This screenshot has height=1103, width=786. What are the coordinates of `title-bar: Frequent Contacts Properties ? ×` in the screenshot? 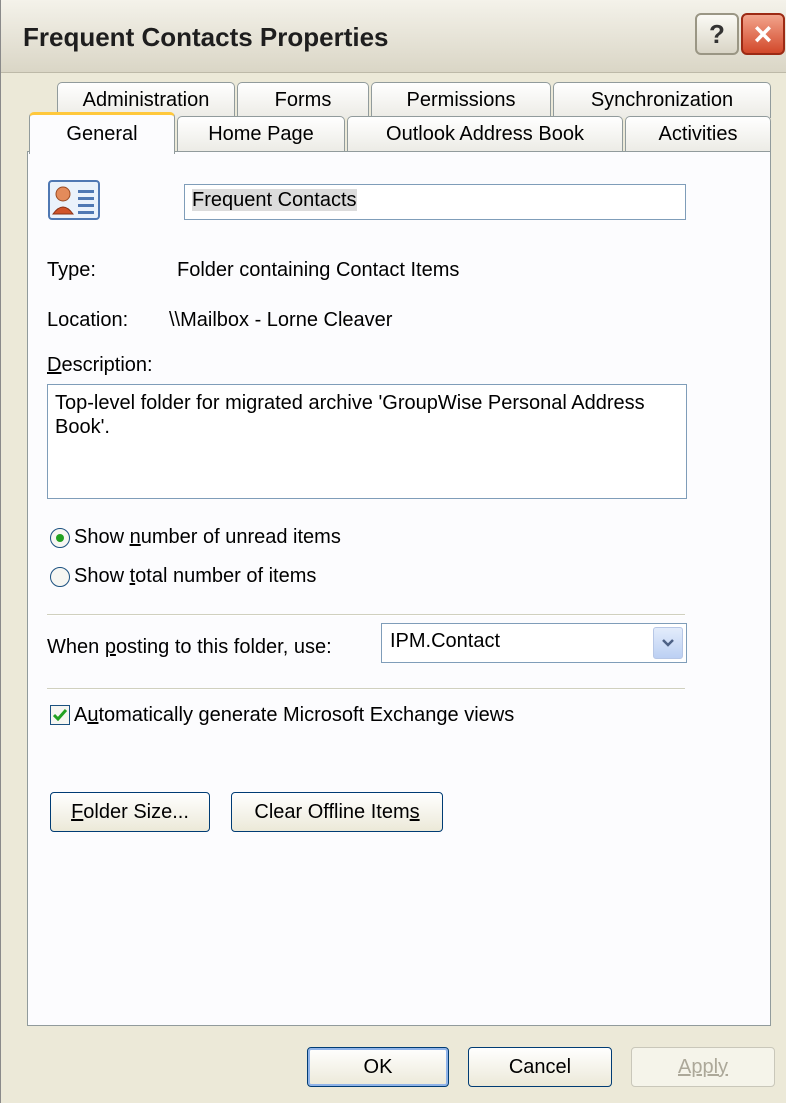 It's located at (393, 36).